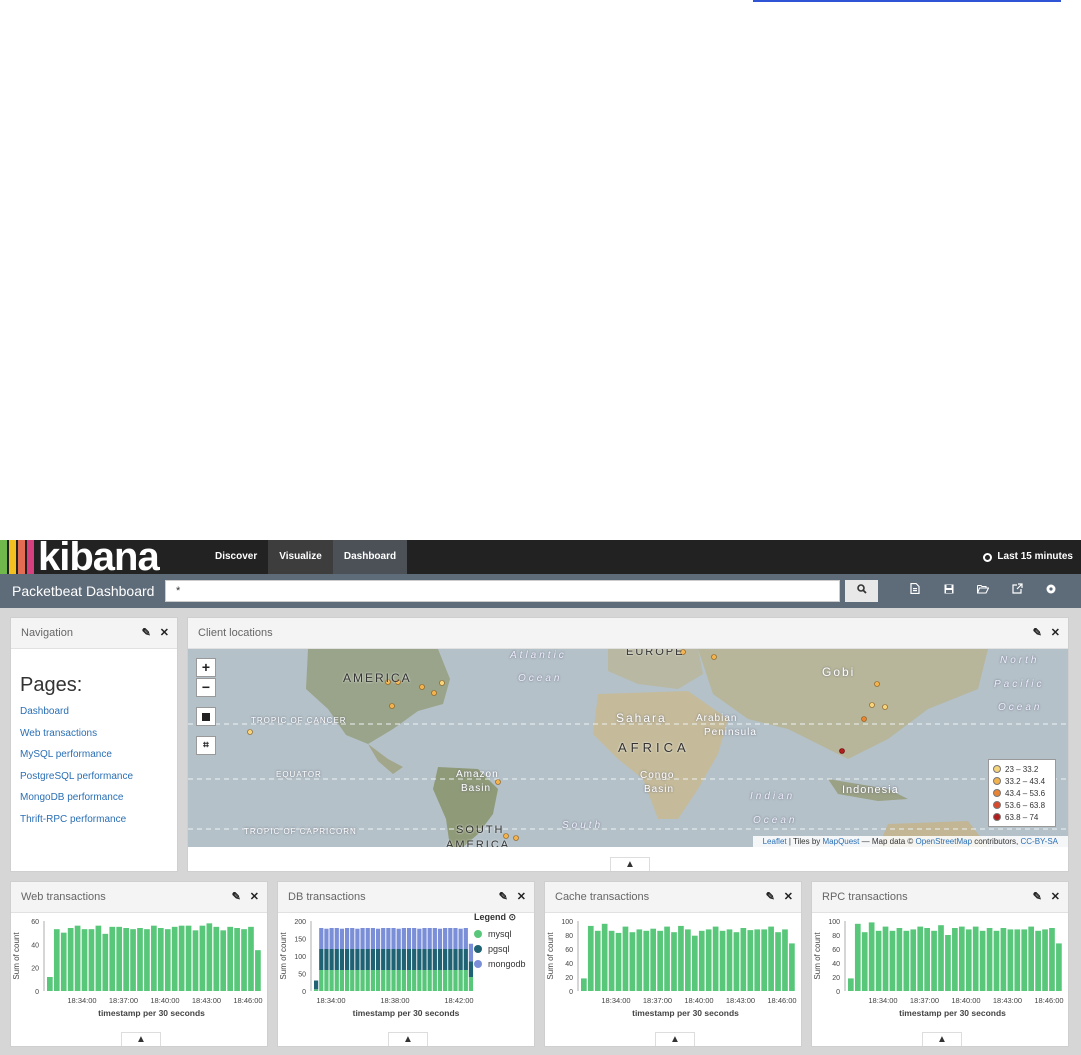 This screenshot has width=1081, height=1055. What do you see at coordinates (80, 557) in the screenshot?
I see `kibana-logo: kibana` at bounding box center [80, 557].